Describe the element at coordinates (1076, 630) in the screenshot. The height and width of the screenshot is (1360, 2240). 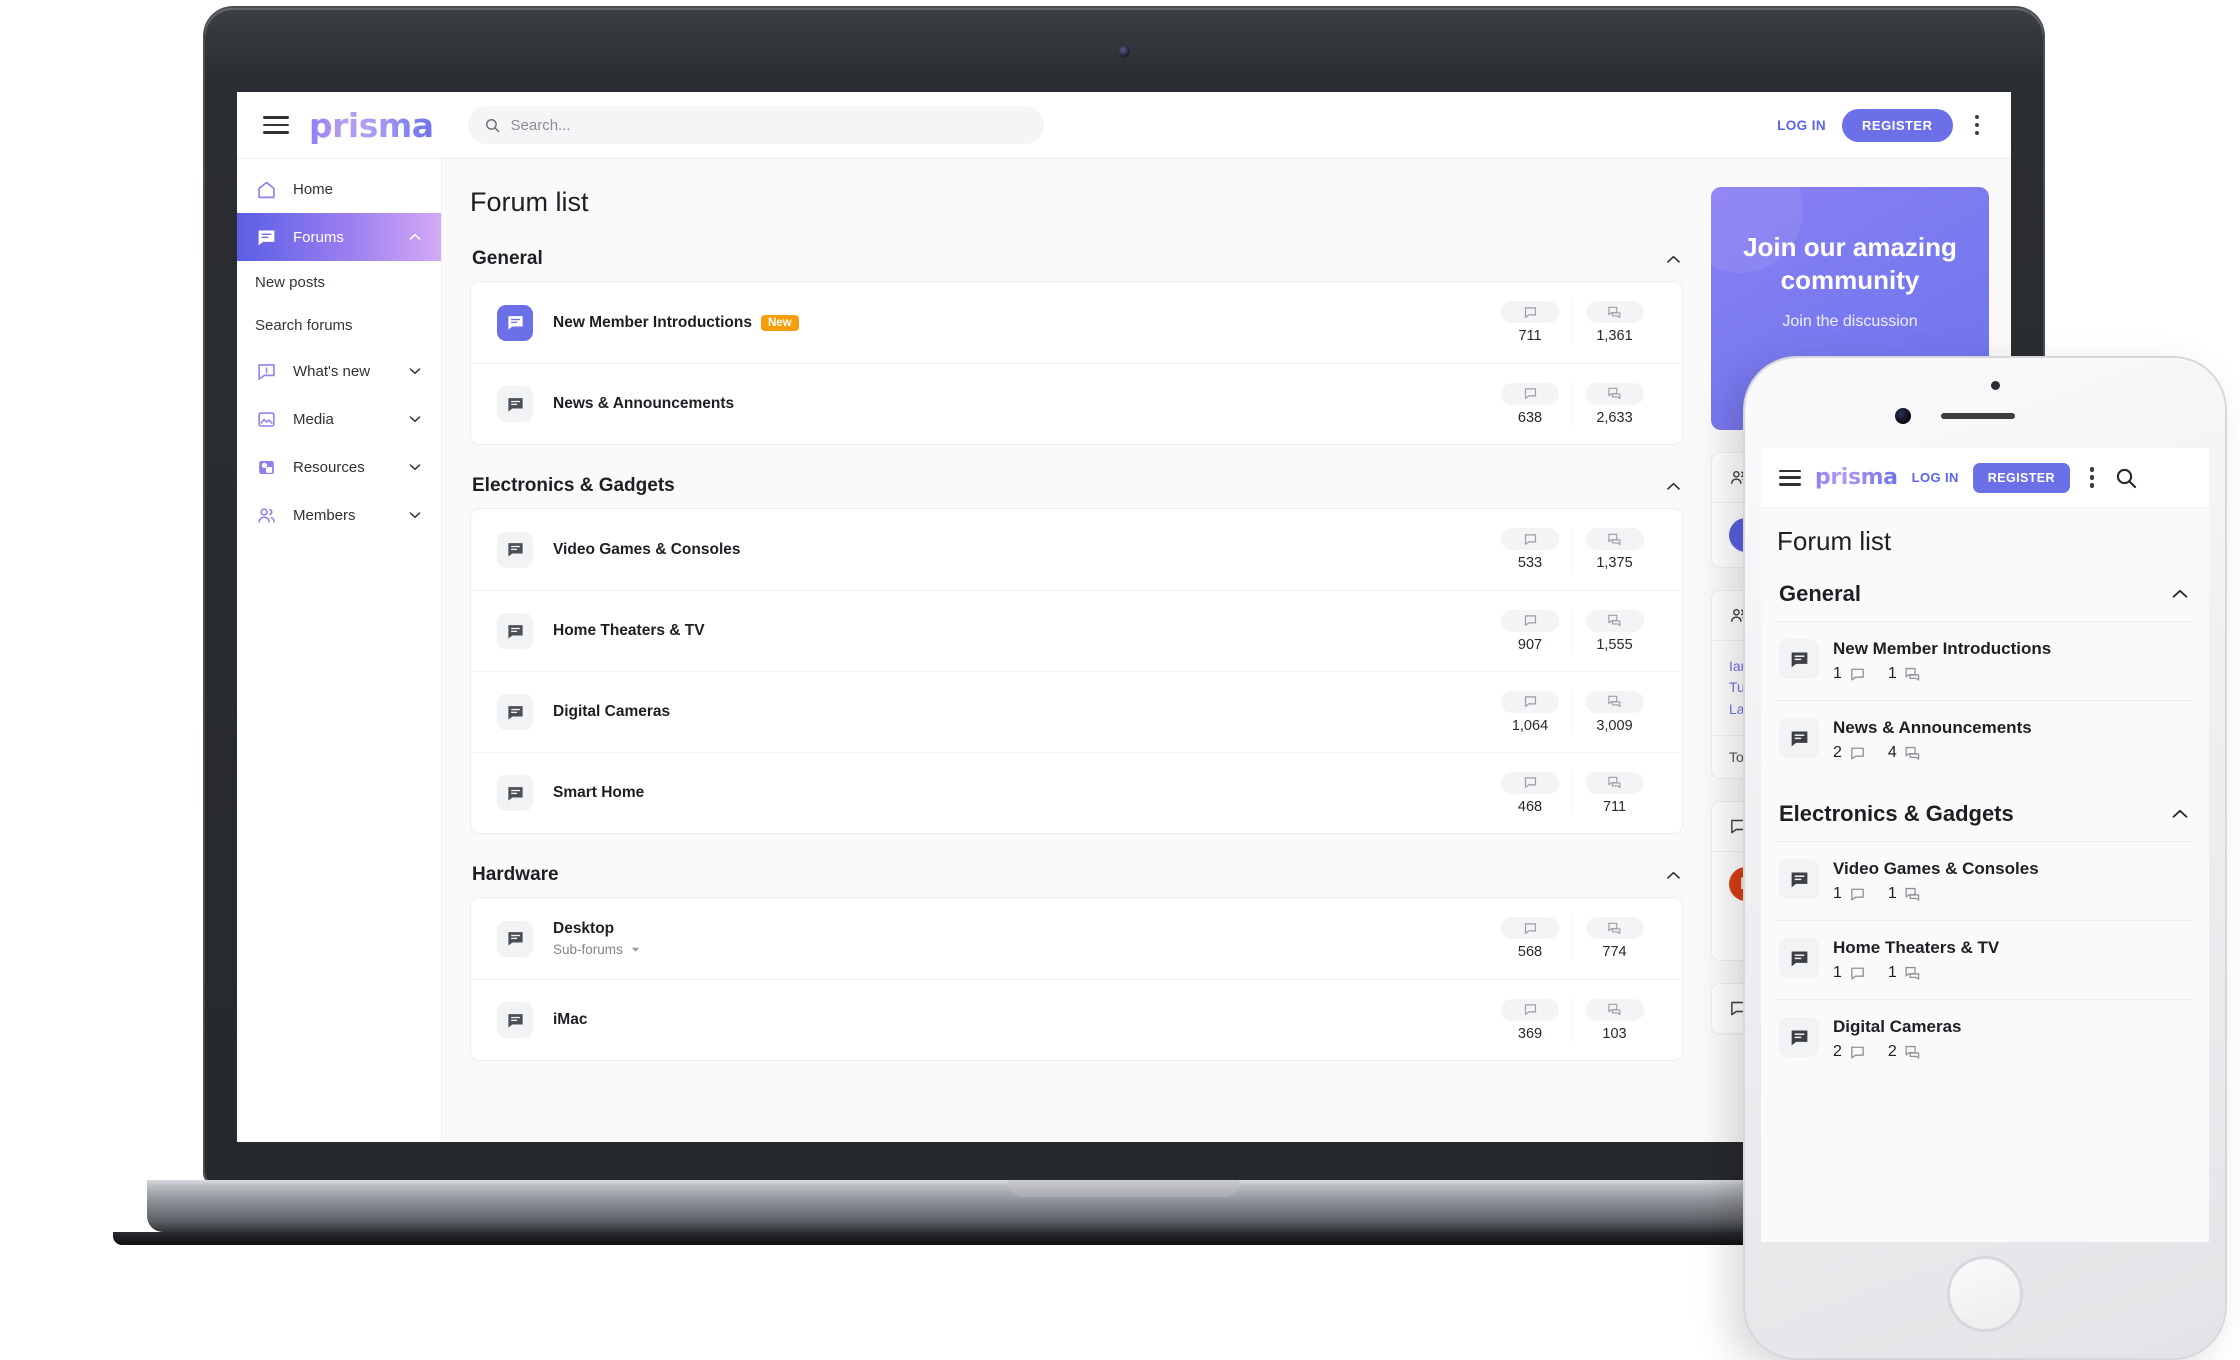
I see `forum-row: Home Theaters & TV 907 1,555` at that location.